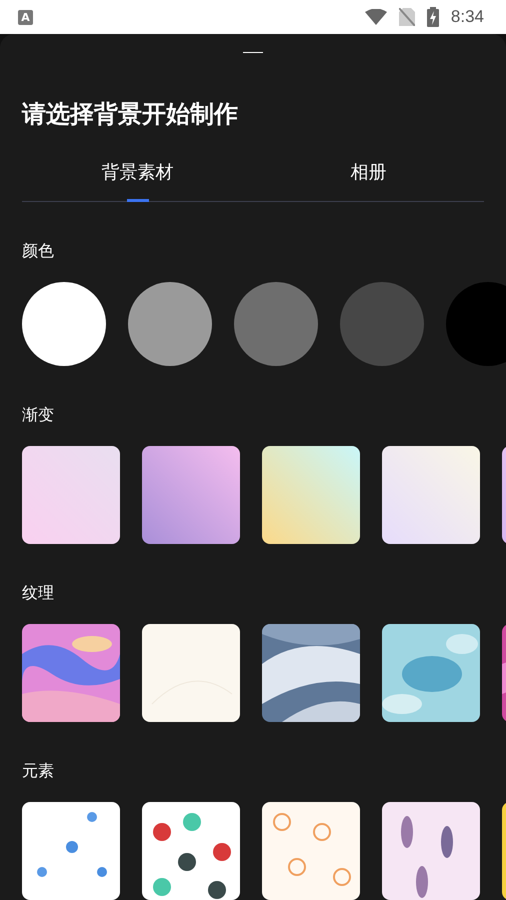  What do you see at coordinates (476, 324) in the screenshot?
I see `color-swatch` at bounding box center [476, 324].